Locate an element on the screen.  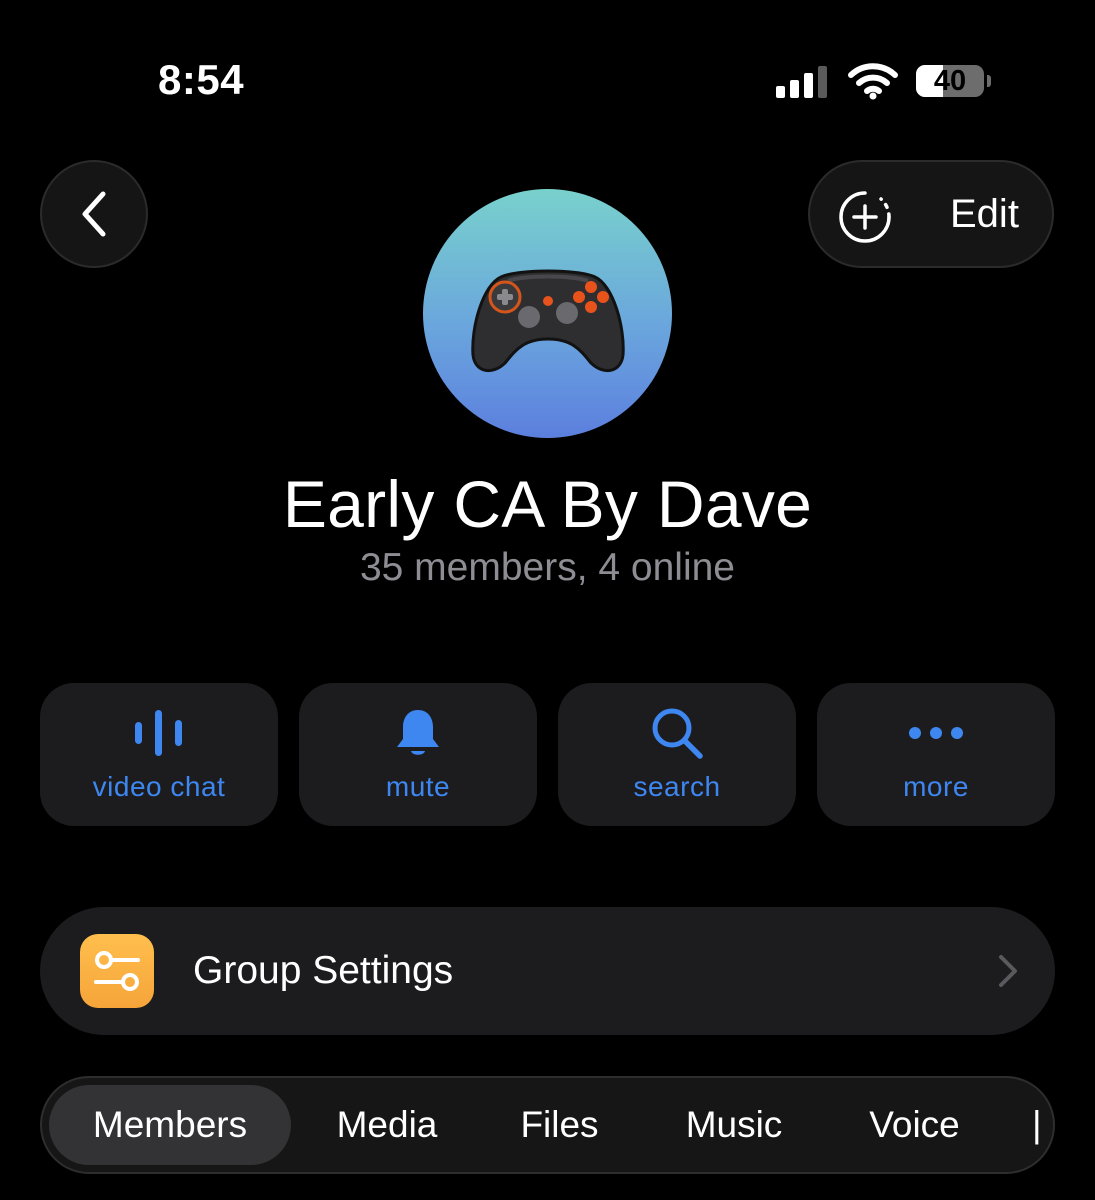
battery-level: 40 is located at coordinates (950, 81).